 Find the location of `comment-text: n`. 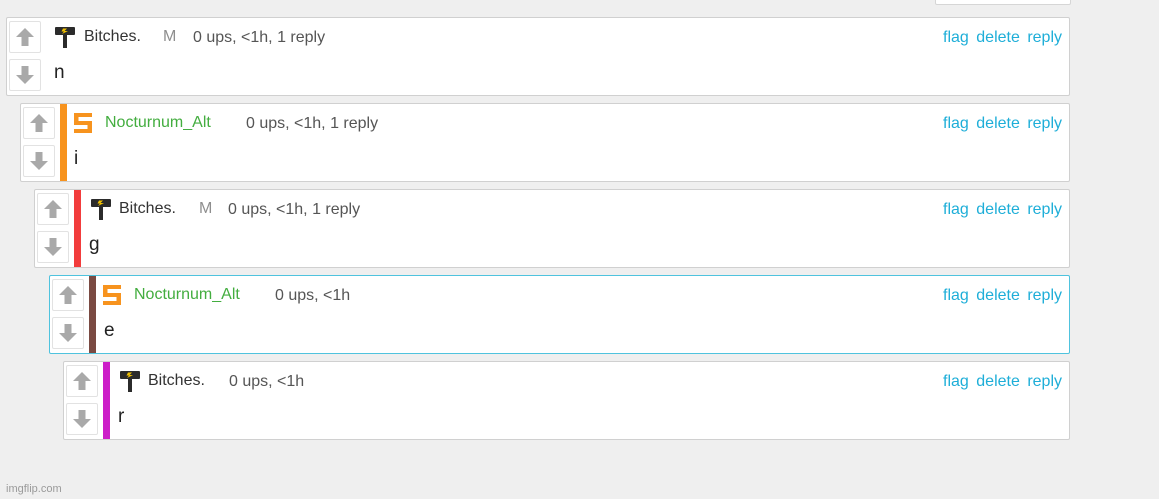

comment-text: n is located at coordinates (59, 72).